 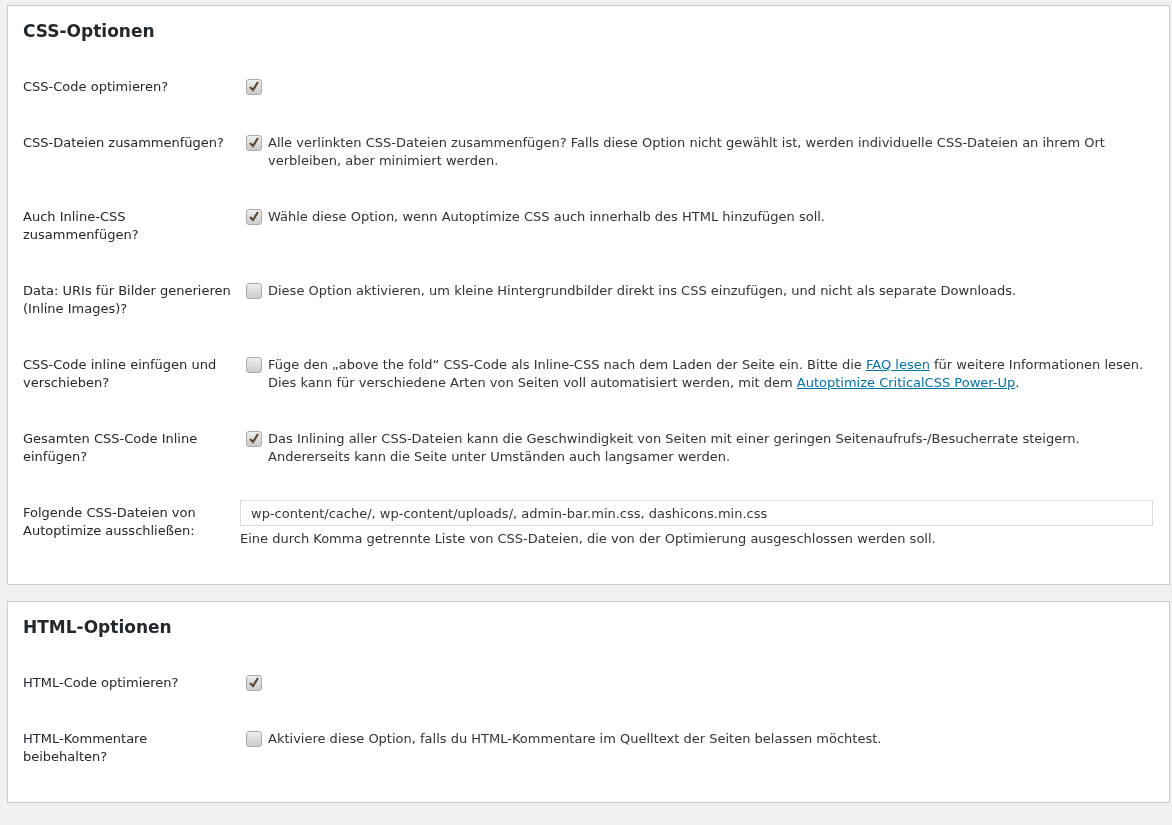 I want to click on section-title: CSS-Optionen, so click(x=89, y=31).